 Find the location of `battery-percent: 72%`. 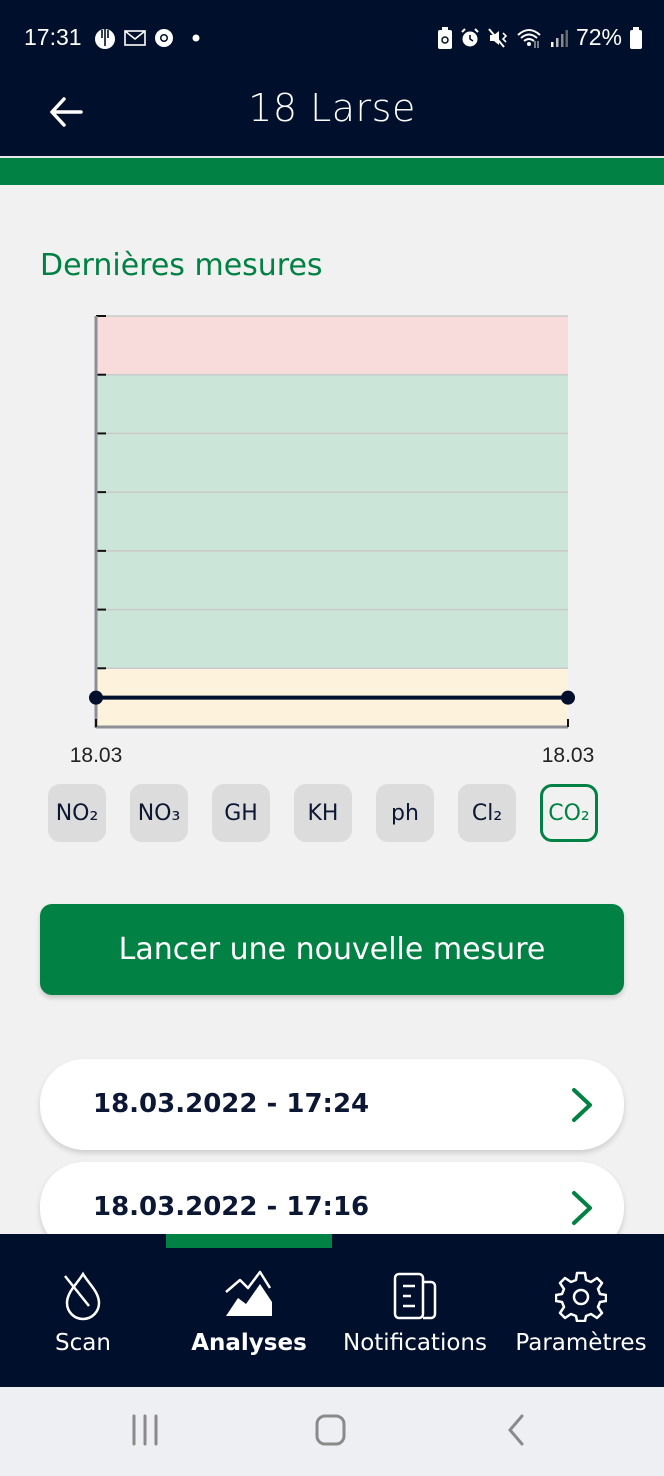

battery-percent: 72% is located at coordinates (598, 37).